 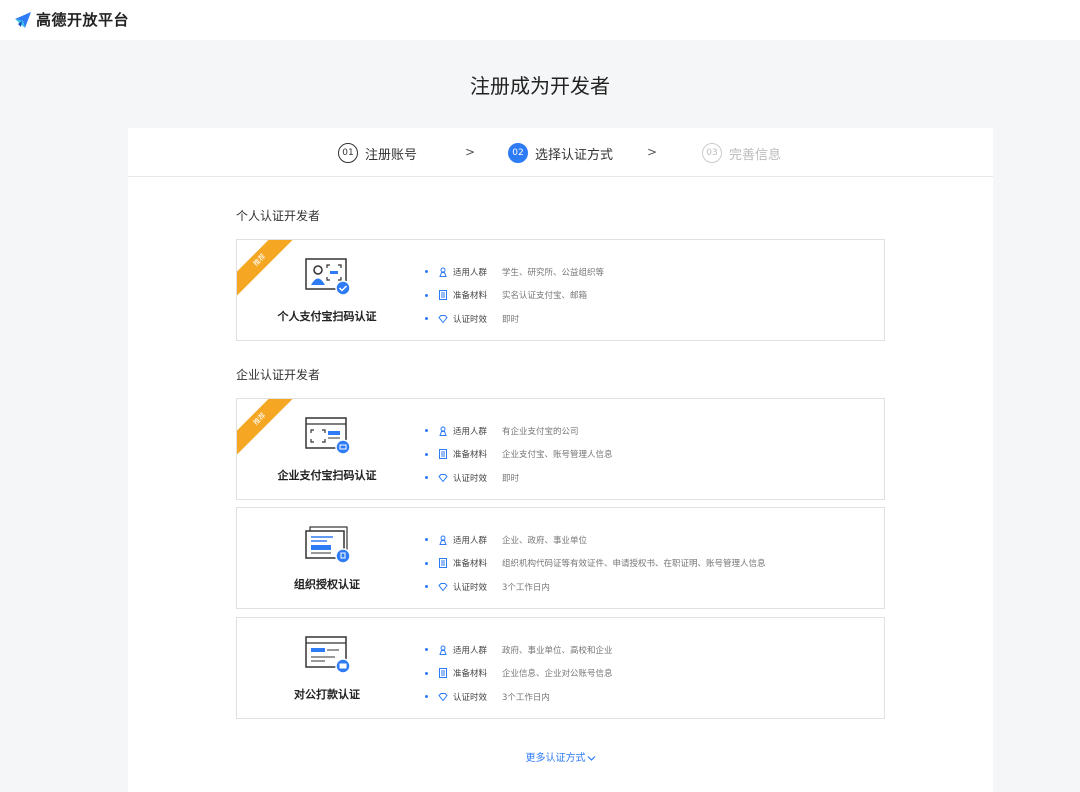 What do you see at coordinates (540, 431) in the screenshot?
I see `info-value: 有企业支付宝的公司` at bounding box center [540, 431].